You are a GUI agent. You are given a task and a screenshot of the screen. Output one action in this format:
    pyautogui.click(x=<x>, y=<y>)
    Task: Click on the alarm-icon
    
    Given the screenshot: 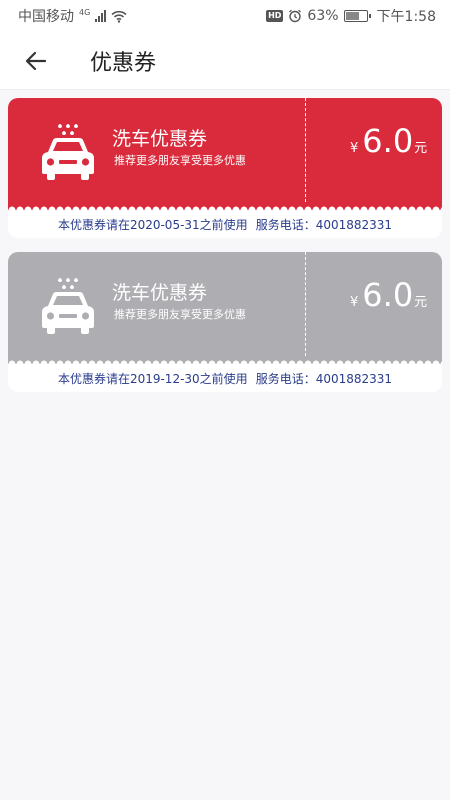 What is the action you would take?
    pyautogui.click(x=295, y=16)
    